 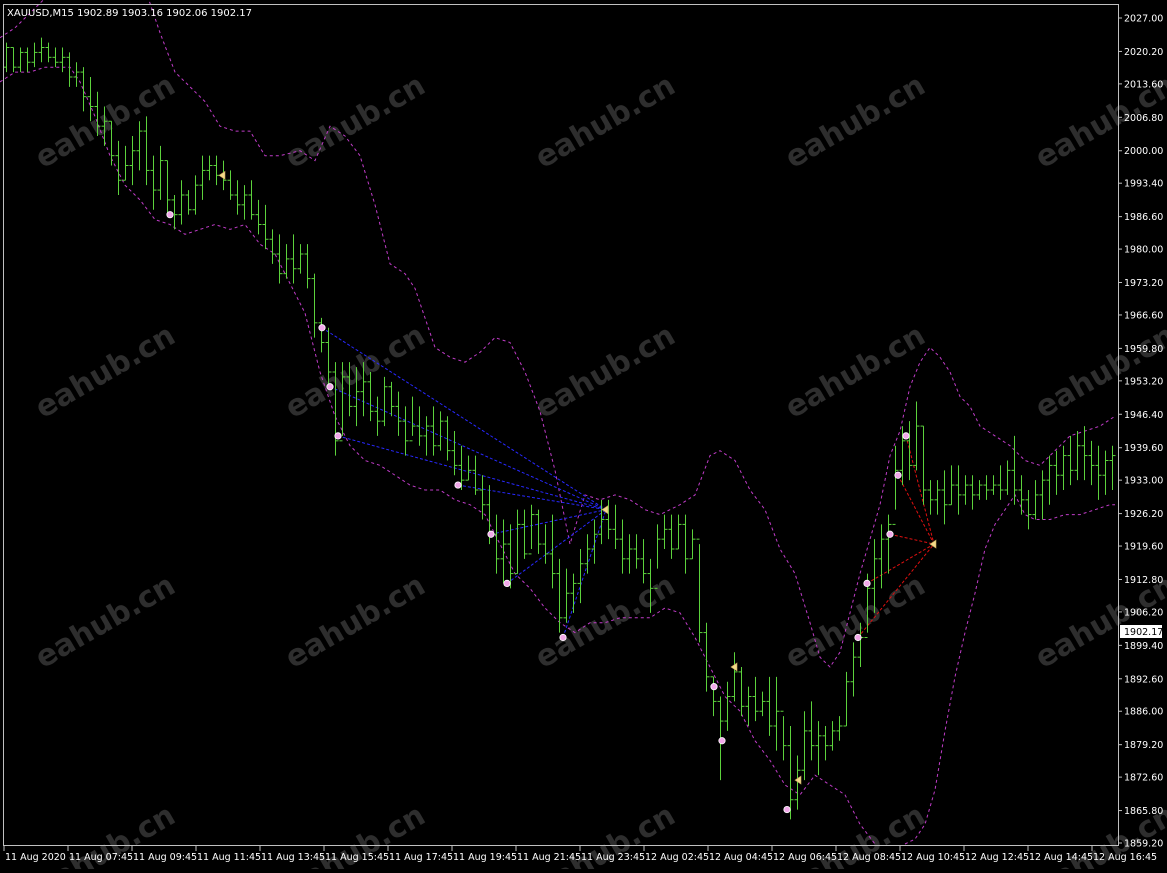 What do you see at coordinates (1143, 646) in the screenshot?
I see `y-tick-label: 1899.40` at bounding box center [1143, 646].